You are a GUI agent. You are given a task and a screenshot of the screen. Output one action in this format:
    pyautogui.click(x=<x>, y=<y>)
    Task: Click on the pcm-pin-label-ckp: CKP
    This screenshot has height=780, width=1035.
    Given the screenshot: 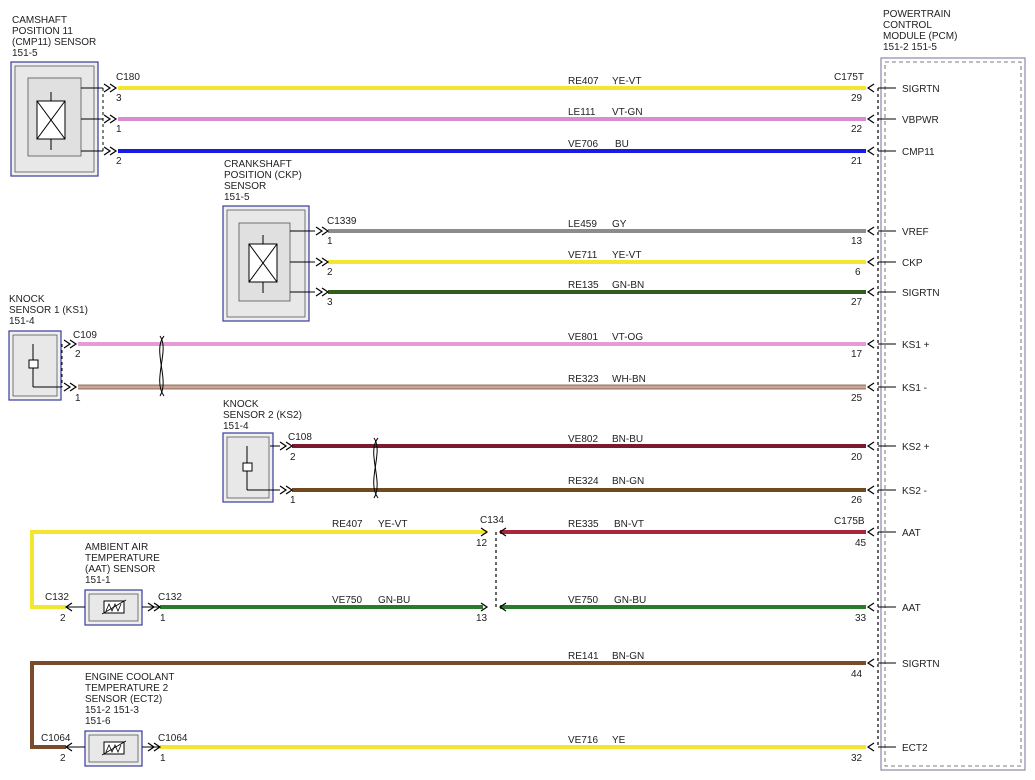 What is the action you would take?
    pyautogui.click(x=912, y=263)
    